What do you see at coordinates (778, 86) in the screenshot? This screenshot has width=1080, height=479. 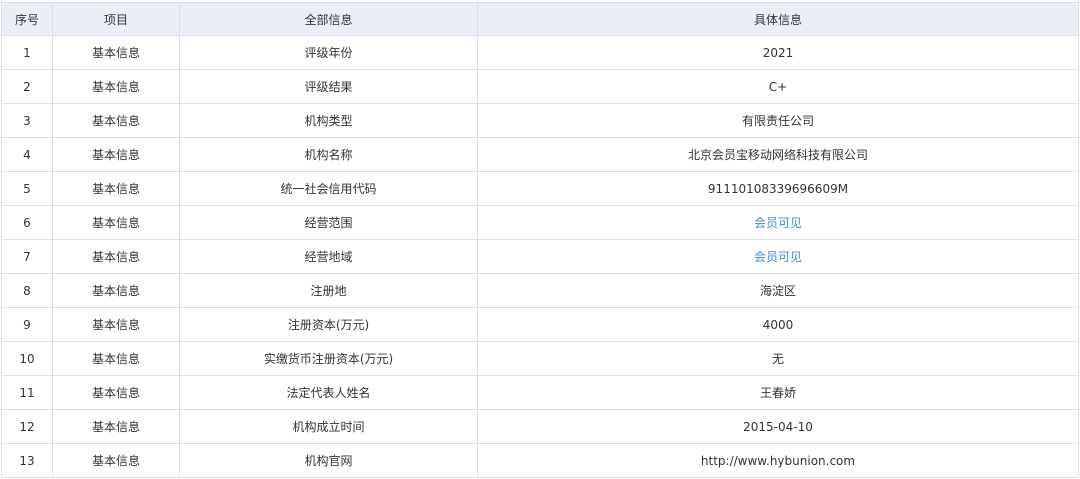 I see `row-value-cell: C+` at bounding box center [778, 86].